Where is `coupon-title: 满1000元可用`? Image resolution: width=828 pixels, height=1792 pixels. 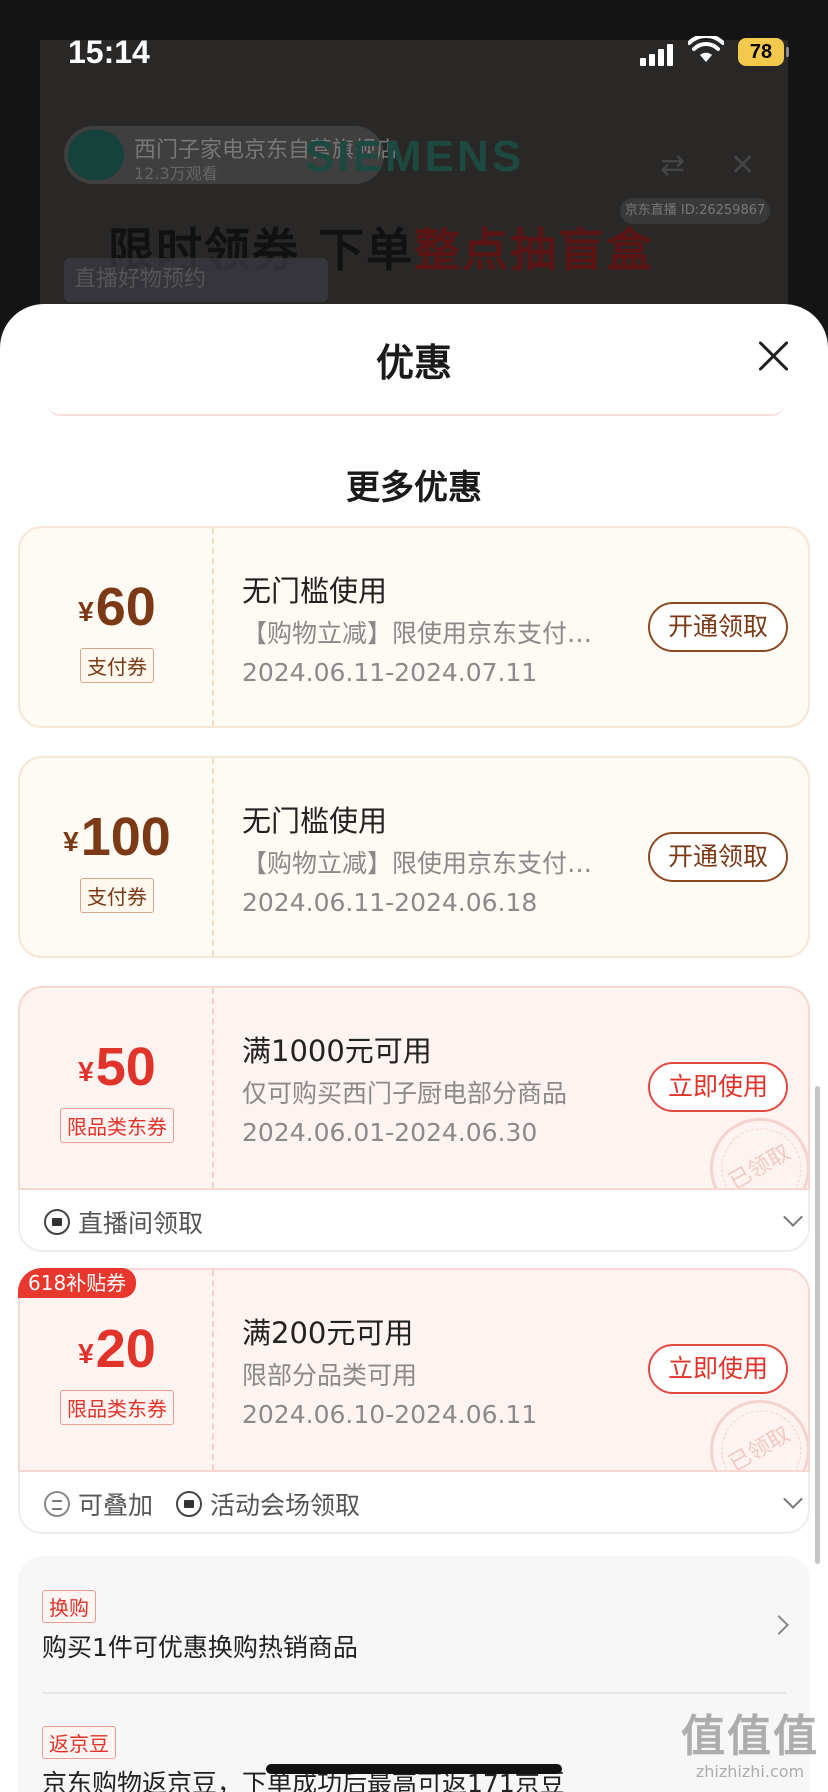
coupon-title: 满1000元可用 is located at coordinates (337, 1051).